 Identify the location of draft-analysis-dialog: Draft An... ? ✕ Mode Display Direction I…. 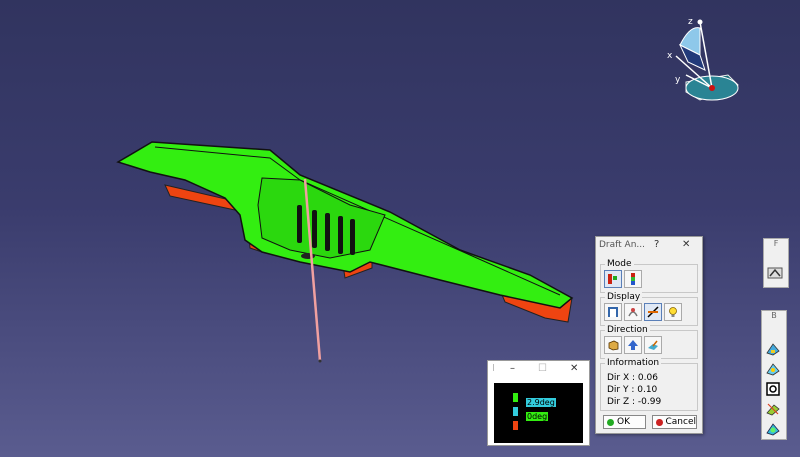
(649, 335).